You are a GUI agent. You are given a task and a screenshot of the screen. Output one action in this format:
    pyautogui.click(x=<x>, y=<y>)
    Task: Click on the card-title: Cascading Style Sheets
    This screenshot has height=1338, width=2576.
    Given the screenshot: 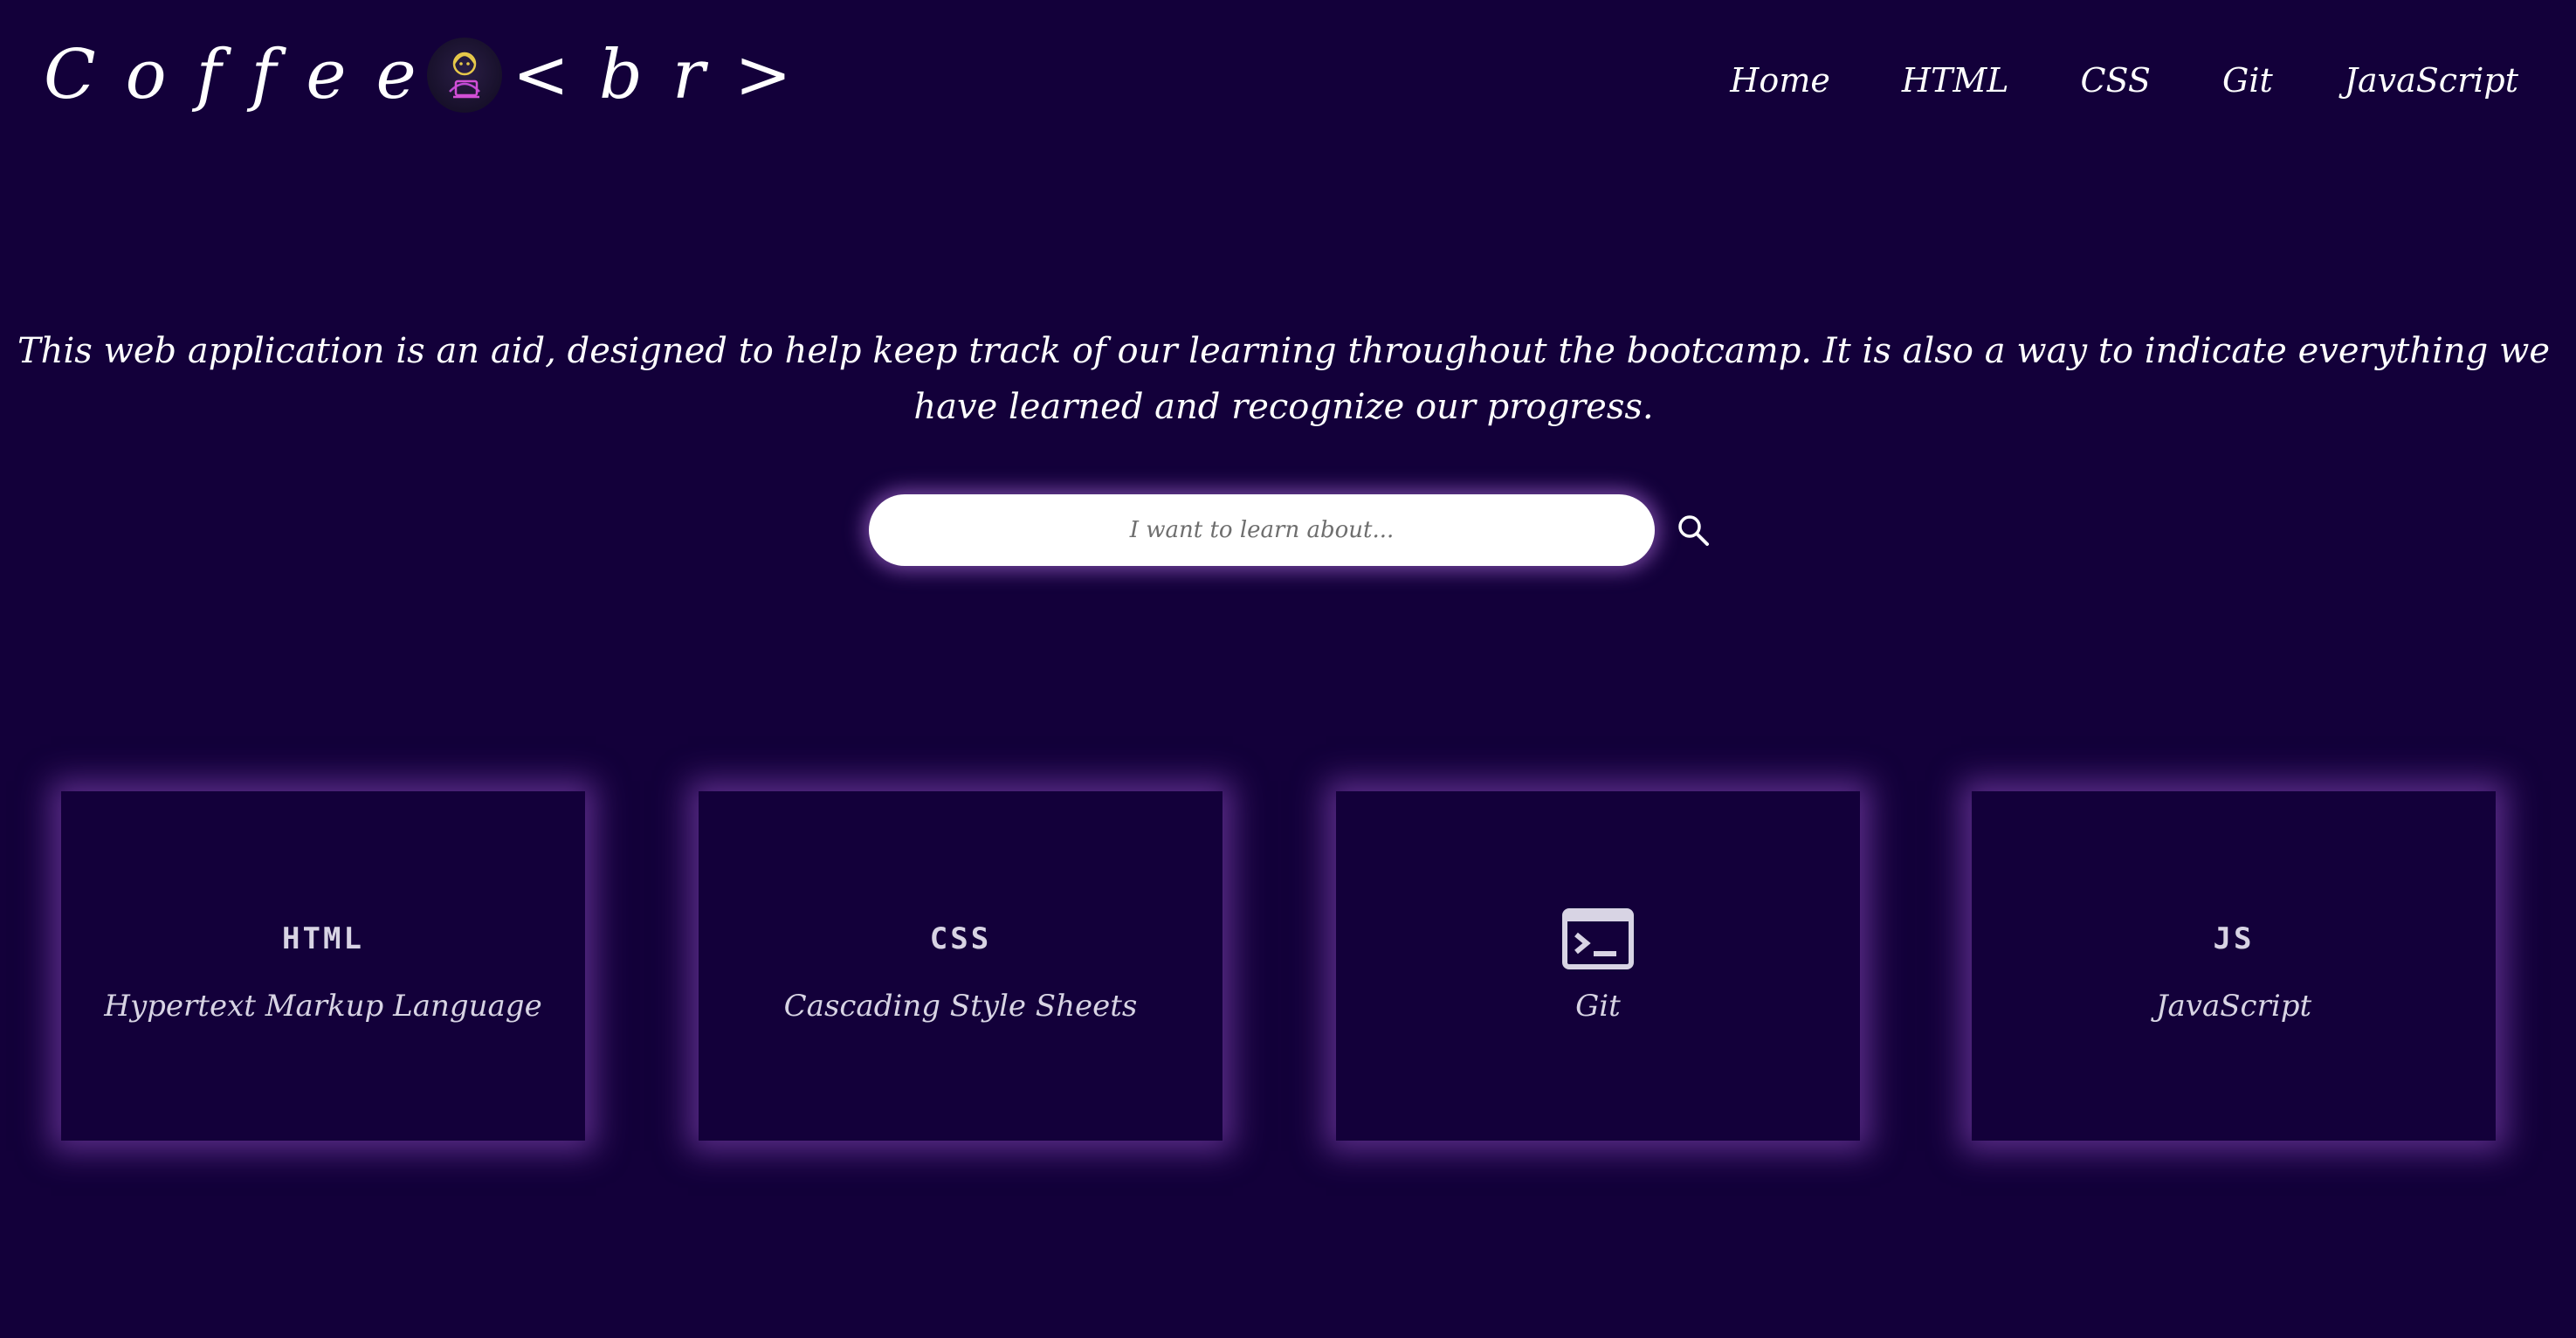 What is the action you would take?
    pyautogui.click(x=960, y=1006)
    